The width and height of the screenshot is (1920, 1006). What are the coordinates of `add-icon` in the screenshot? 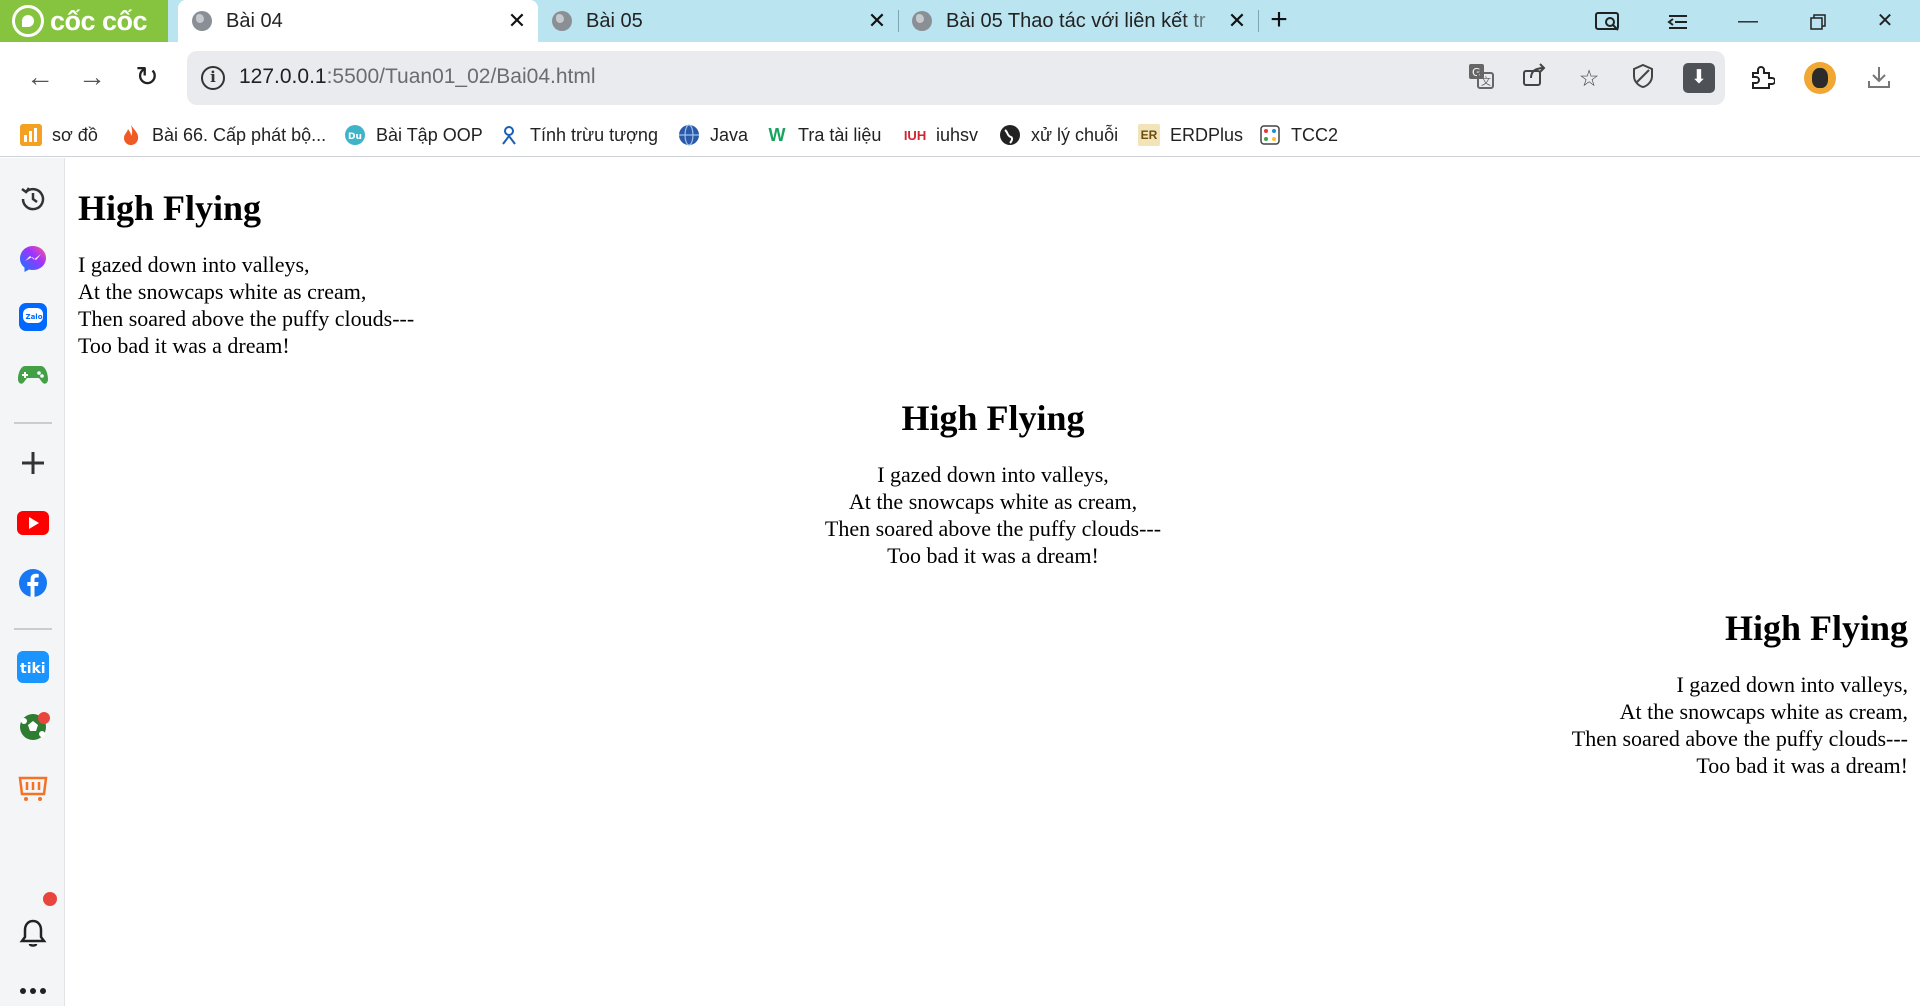 It's located at (33, 463).